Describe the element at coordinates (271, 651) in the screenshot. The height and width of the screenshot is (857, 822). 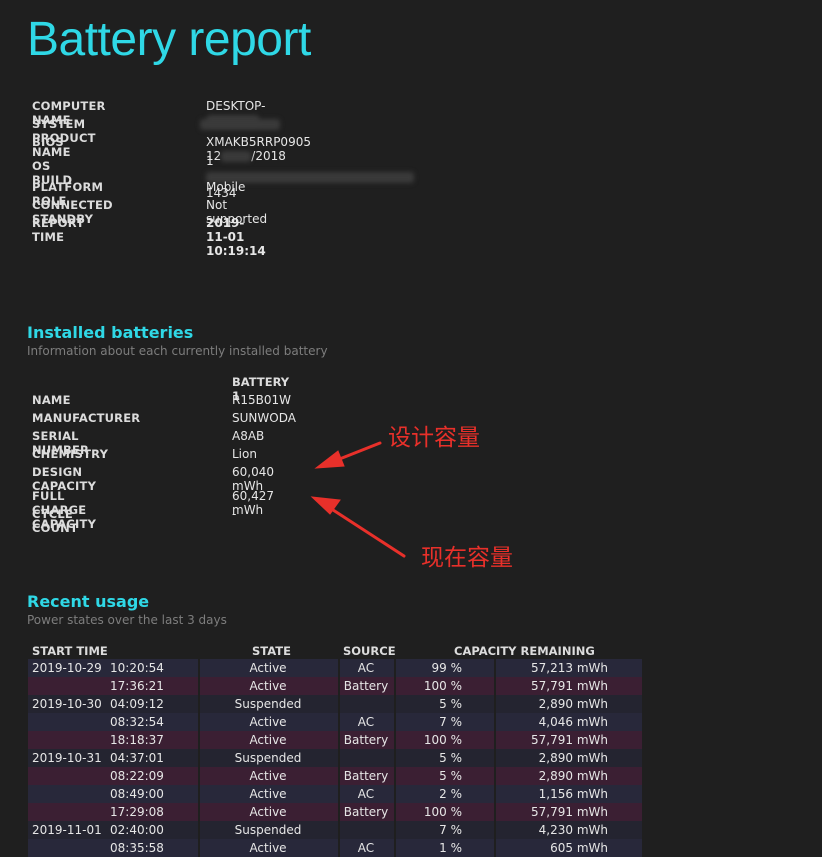
I see `header-state: STATE` at that location.